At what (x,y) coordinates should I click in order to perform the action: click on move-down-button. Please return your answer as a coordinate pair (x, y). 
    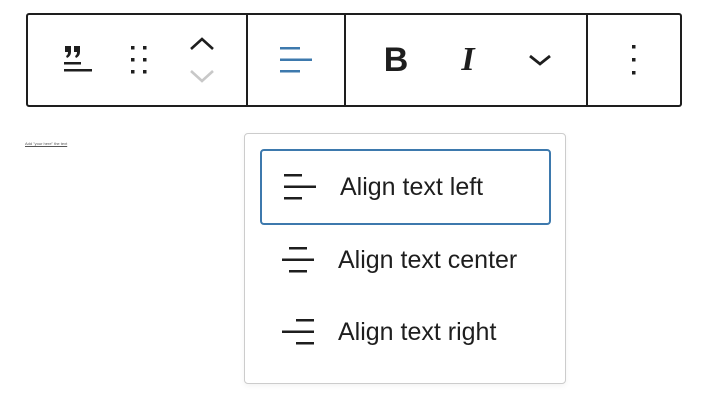
    Looking at the image, I should click on (202, 76).